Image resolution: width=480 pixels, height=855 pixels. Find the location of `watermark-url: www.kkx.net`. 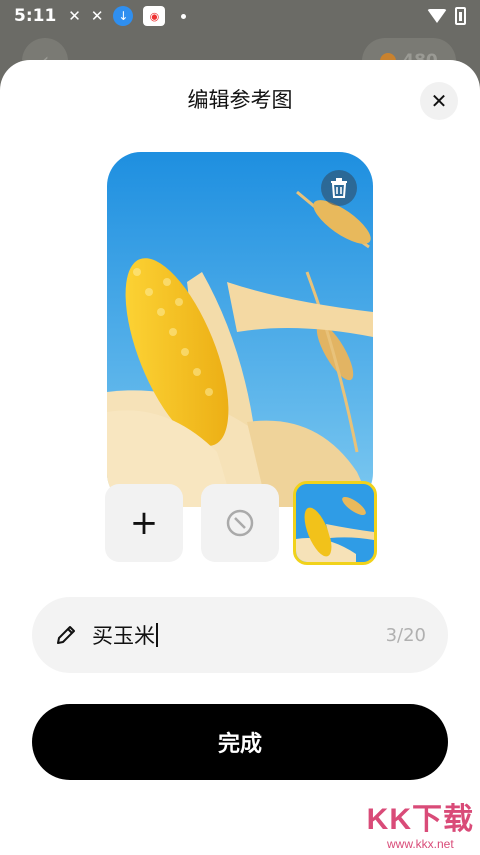

watermark-url: www.kkx.net is located at coordinates (420, 844).